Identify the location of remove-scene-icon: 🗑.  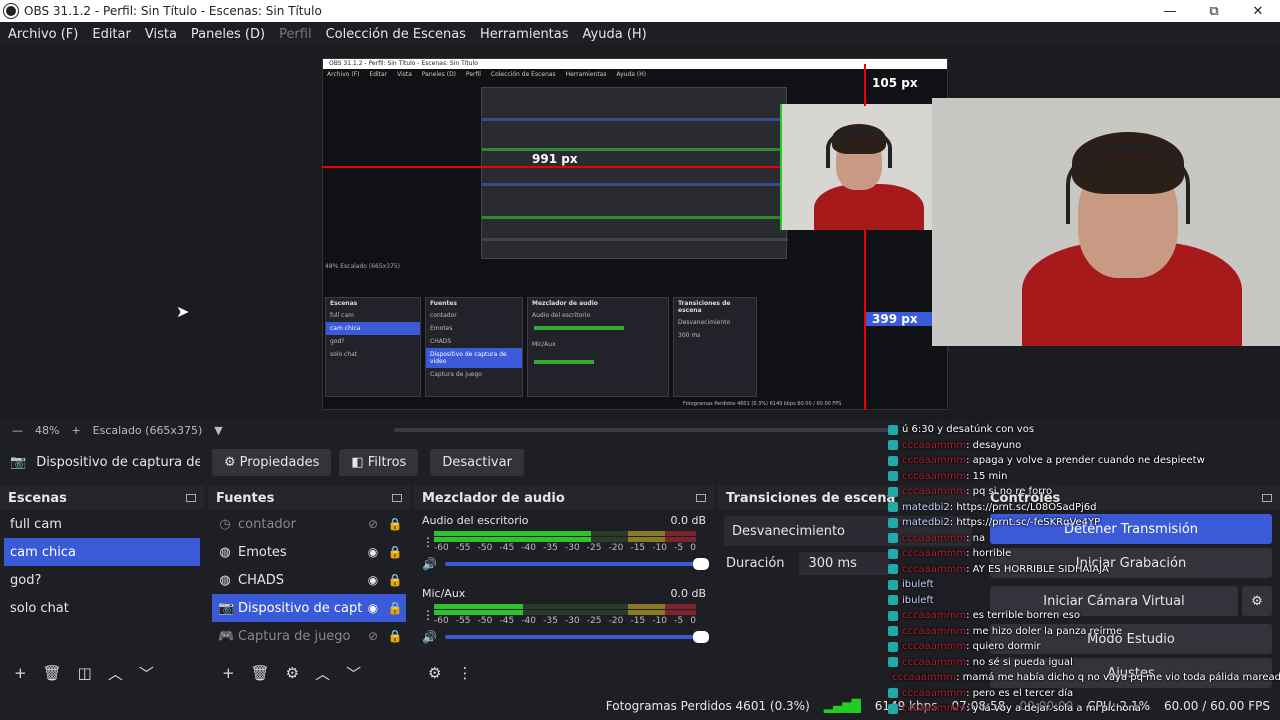
(52, 673).